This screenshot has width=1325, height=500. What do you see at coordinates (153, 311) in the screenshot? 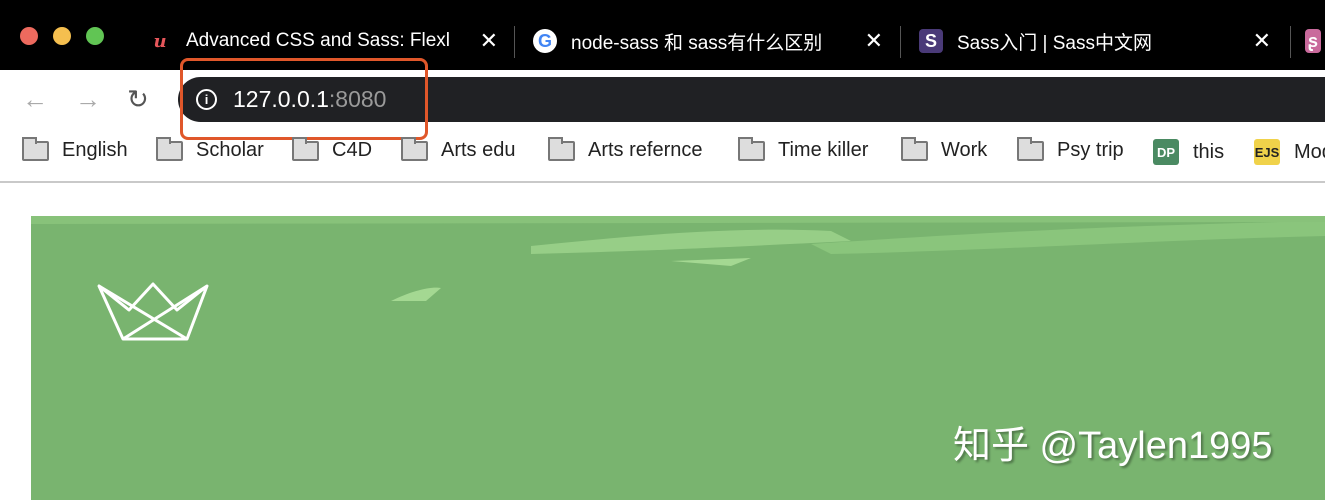
I see `crown-logo-icon` at bounding box center [153, 311].